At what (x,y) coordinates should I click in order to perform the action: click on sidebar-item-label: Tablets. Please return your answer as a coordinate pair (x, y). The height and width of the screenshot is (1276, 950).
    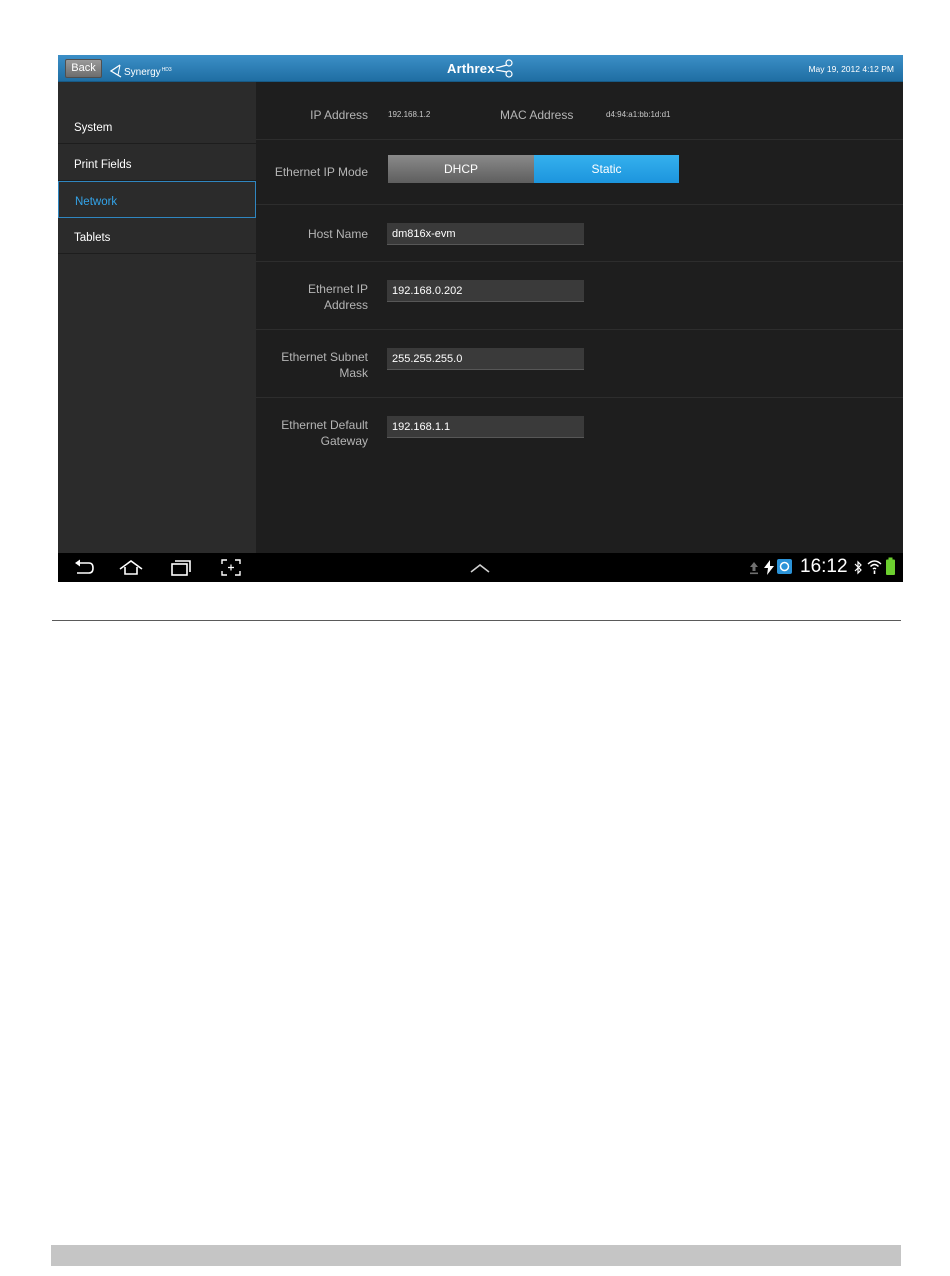
    Looking at the image, I should click on (92, 238).